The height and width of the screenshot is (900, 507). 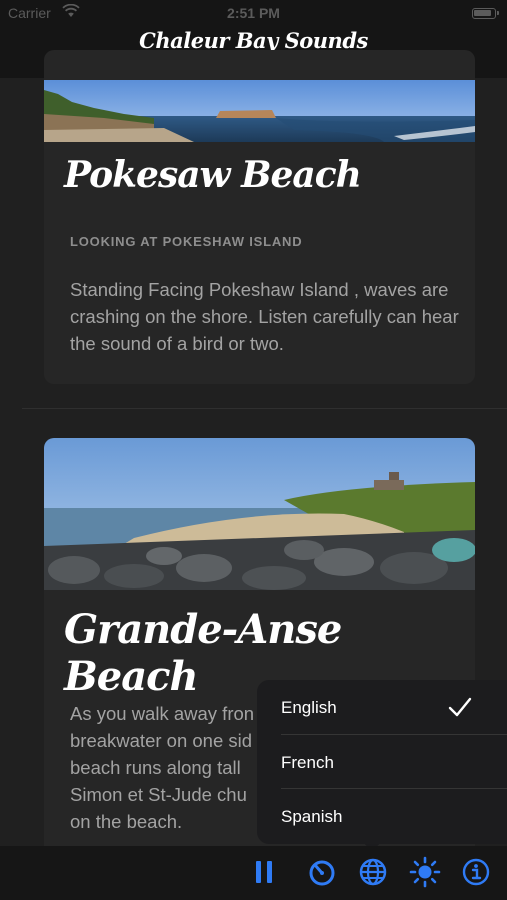 I want to click on bottom-toolbar, so click(x=253, y=873).